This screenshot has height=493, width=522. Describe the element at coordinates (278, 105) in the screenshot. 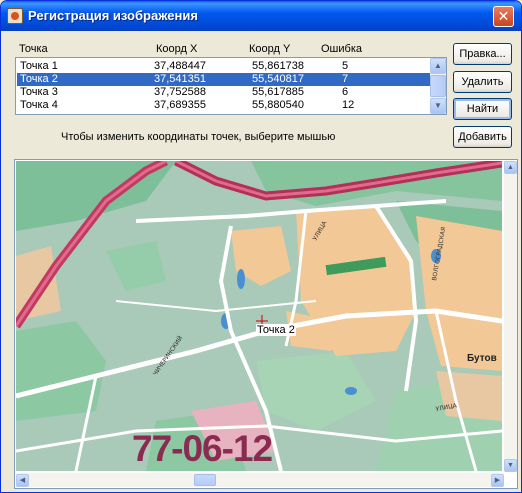

I see `point-coord-y: 55,880540` at that location.